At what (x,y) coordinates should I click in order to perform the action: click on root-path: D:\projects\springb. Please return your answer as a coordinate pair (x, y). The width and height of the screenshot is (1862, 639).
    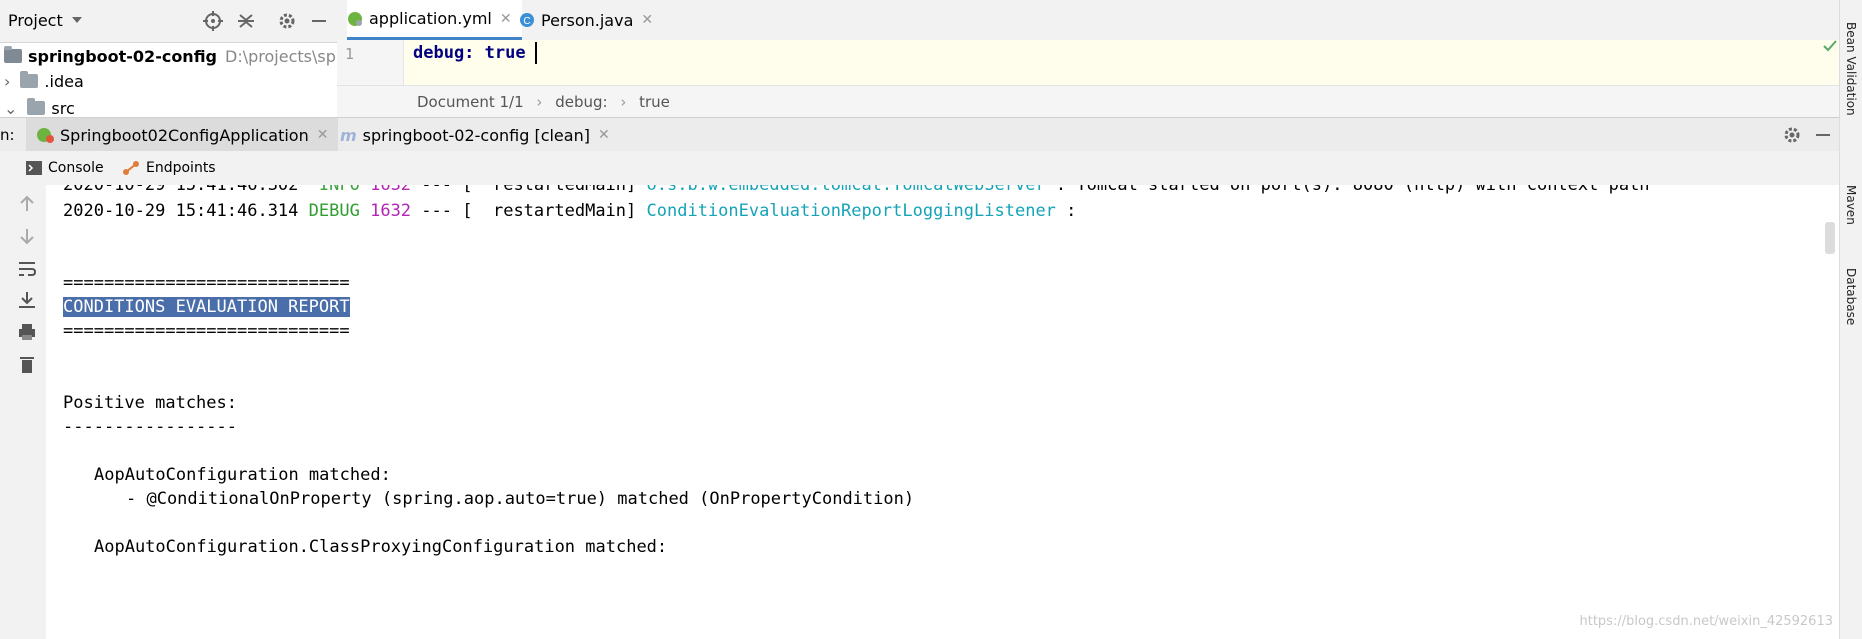
    Looking at the image, I should click on (281, 56).